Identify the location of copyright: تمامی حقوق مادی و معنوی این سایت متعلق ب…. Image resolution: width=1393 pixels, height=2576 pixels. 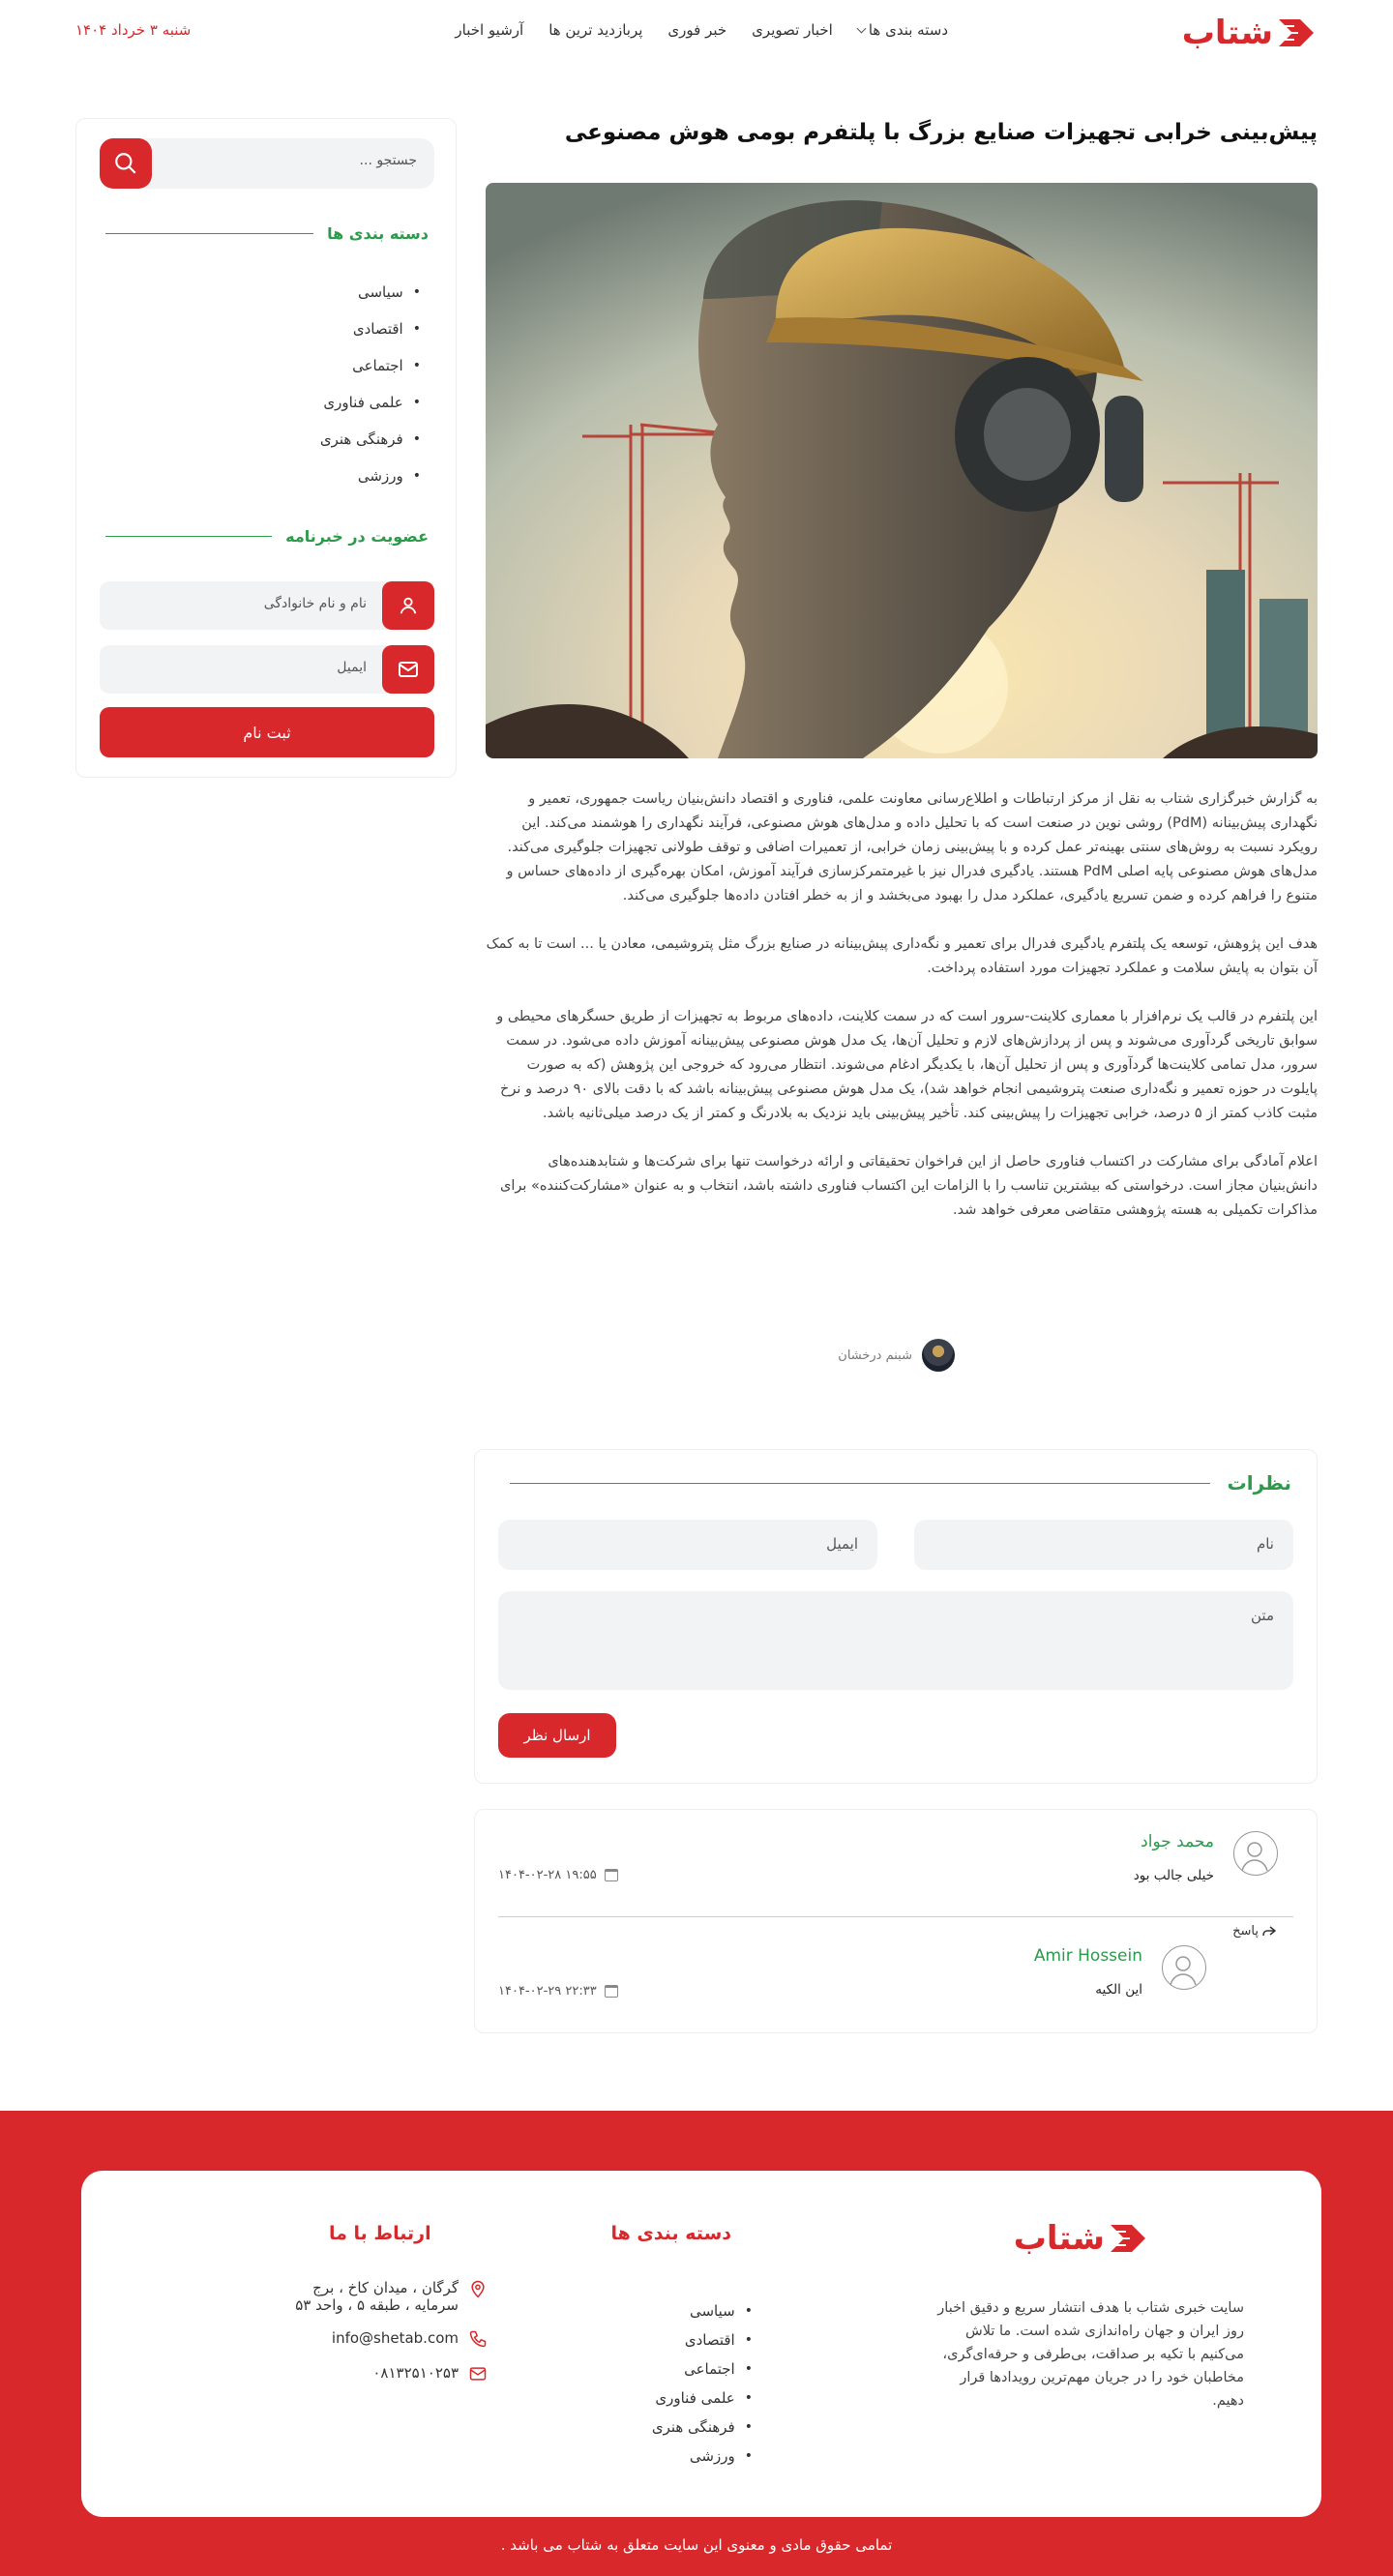
(696, 2545).